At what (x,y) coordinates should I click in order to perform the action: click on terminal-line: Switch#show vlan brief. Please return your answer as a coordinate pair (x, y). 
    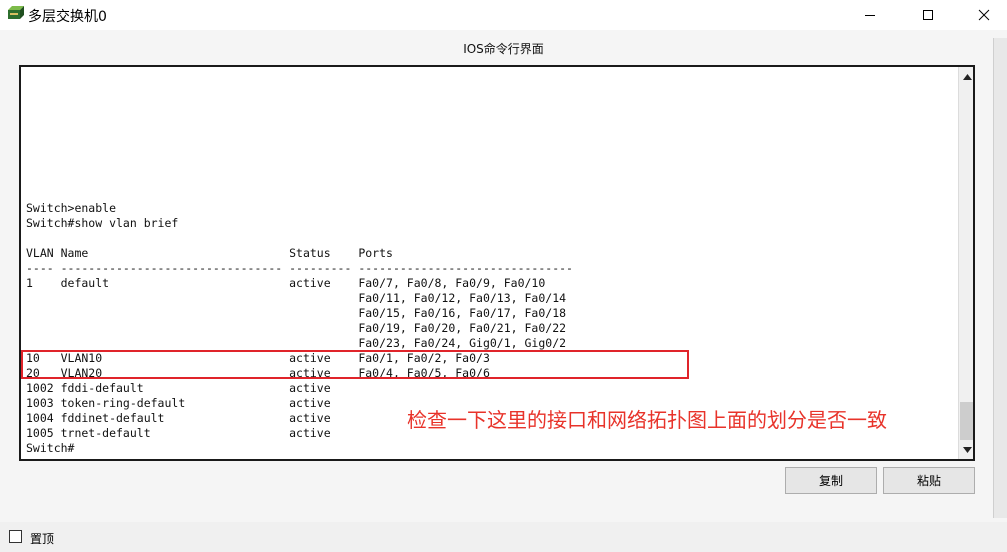
    Looking at the image, I should click on (102, 223).